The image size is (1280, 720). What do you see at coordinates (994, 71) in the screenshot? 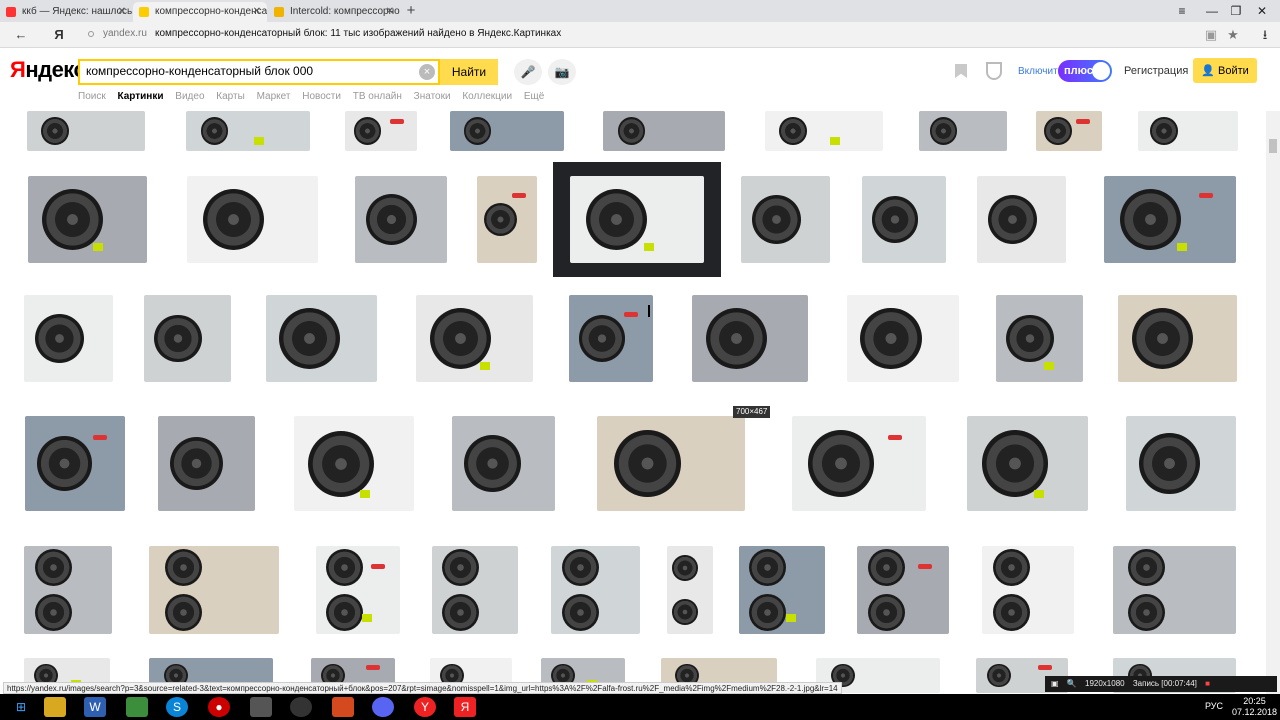
I see `shield-icon` at bounding box center [994, 71].